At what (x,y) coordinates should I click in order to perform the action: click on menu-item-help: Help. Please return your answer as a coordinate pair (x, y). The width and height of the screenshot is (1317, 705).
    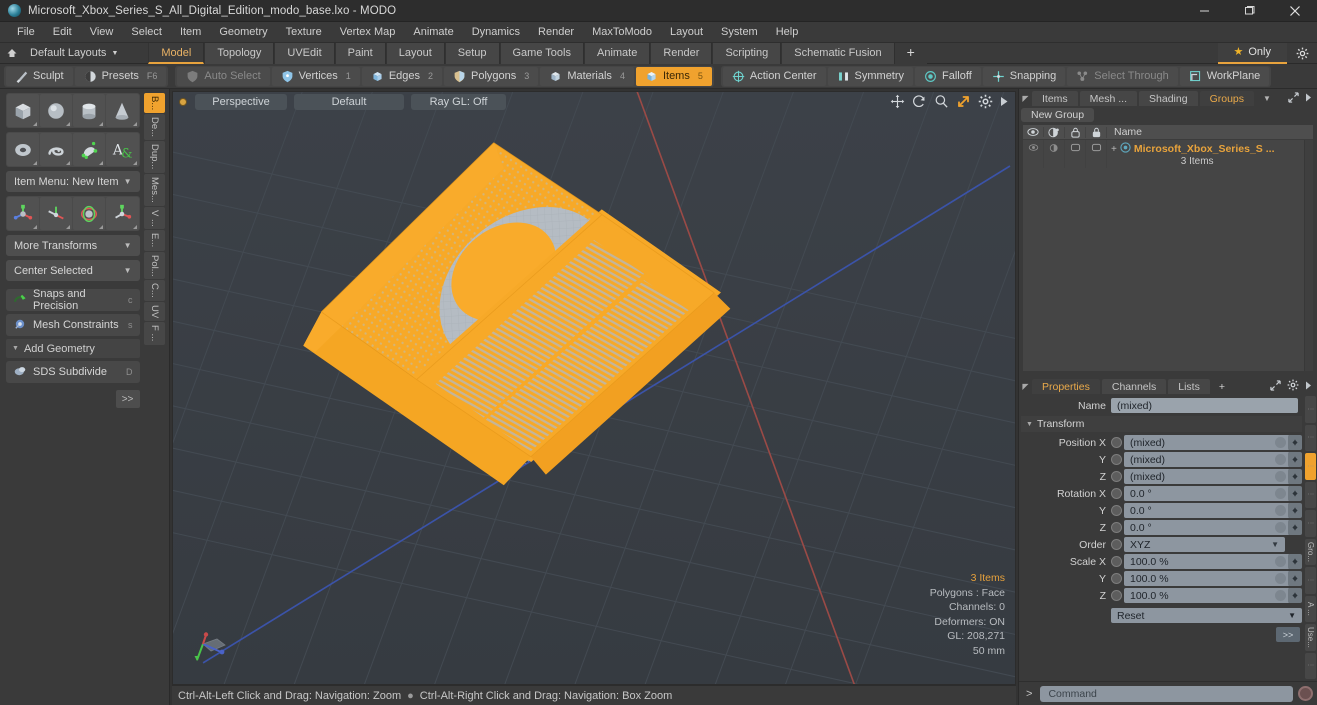
    Looking at the image, I should click on (787, 32).